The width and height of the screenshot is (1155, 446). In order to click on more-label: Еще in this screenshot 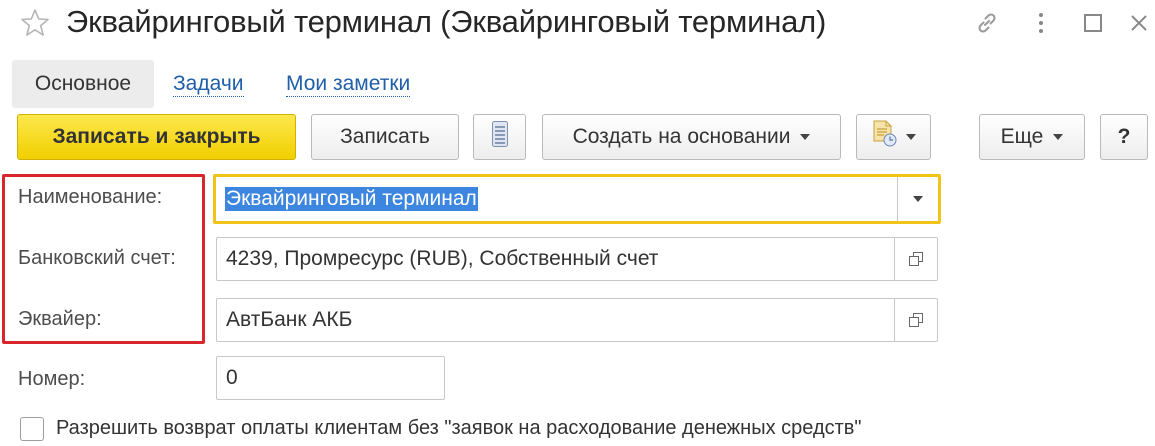, I will do `click(1022, 136)`.